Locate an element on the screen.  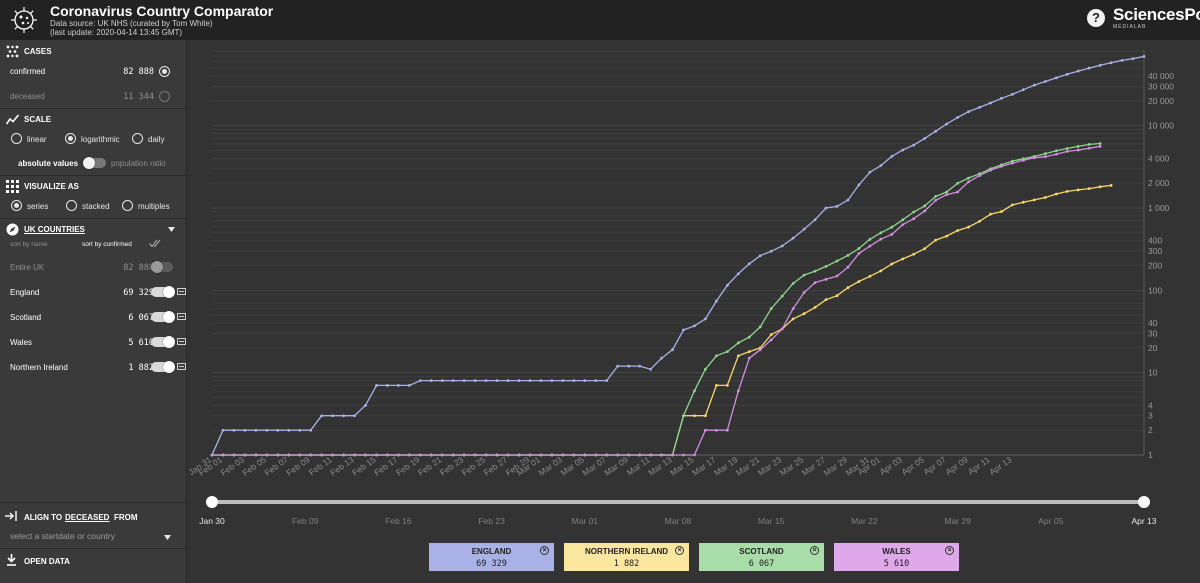
x-tick-label: Mar 23 is located at coordinates (770, 466).